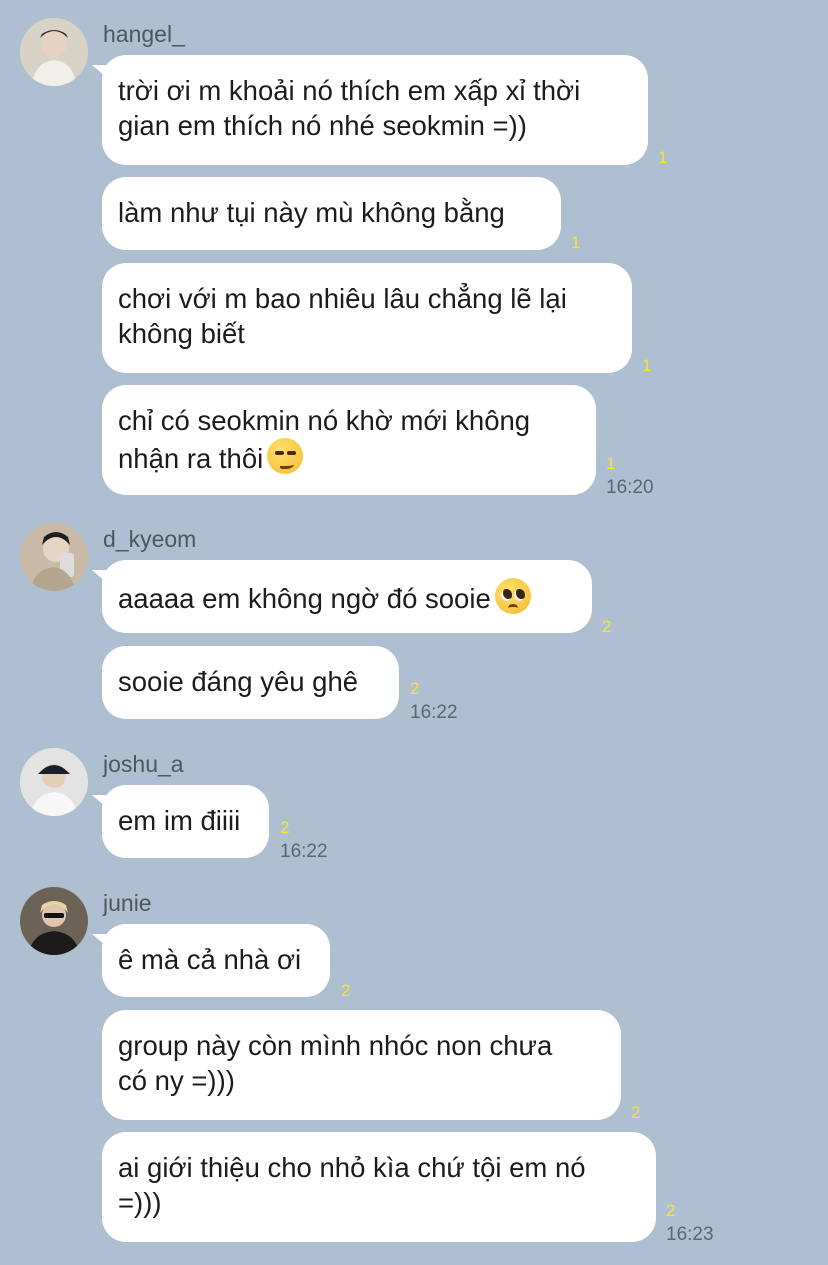 The height and width of the screenshot is (1265, 828). I want to click on message-text: aaaaa em không ngờ đó sooie, so click(304, 598).